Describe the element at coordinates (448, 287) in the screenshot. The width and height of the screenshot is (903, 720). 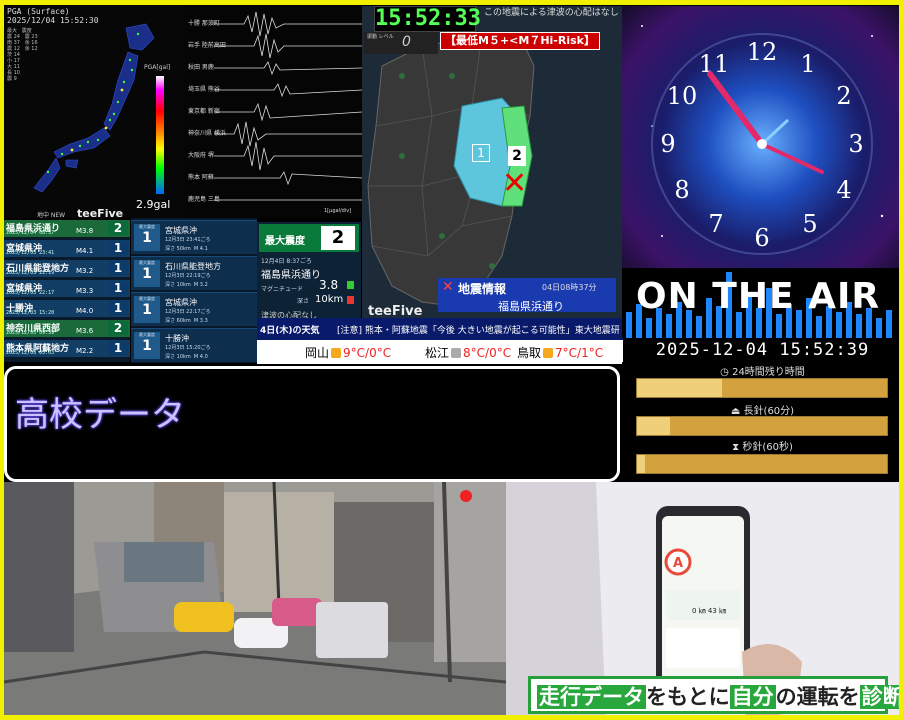
I see `quake-info-icon: ✕` at that location.